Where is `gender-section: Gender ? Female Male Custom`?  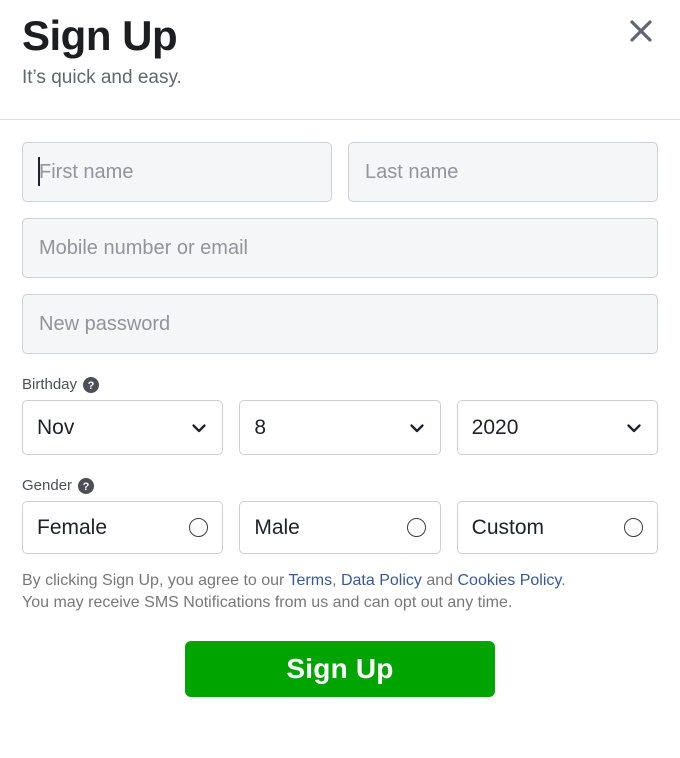
gender-section: Gender ? Female Male Custom is located at coordinates (340, 515).